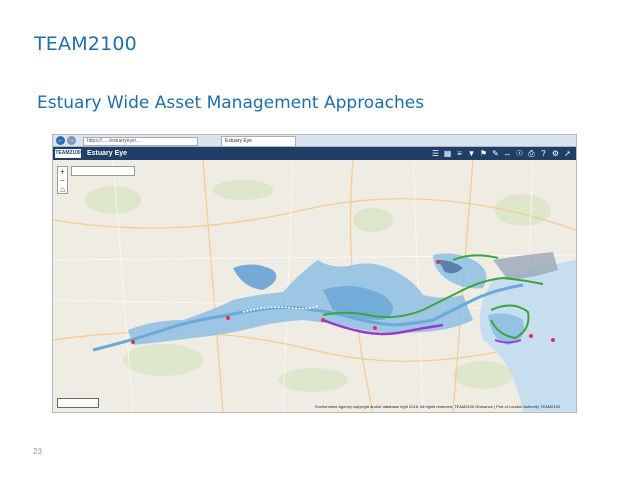  I want to click on grid-icon: ▦, so click(447, 153).